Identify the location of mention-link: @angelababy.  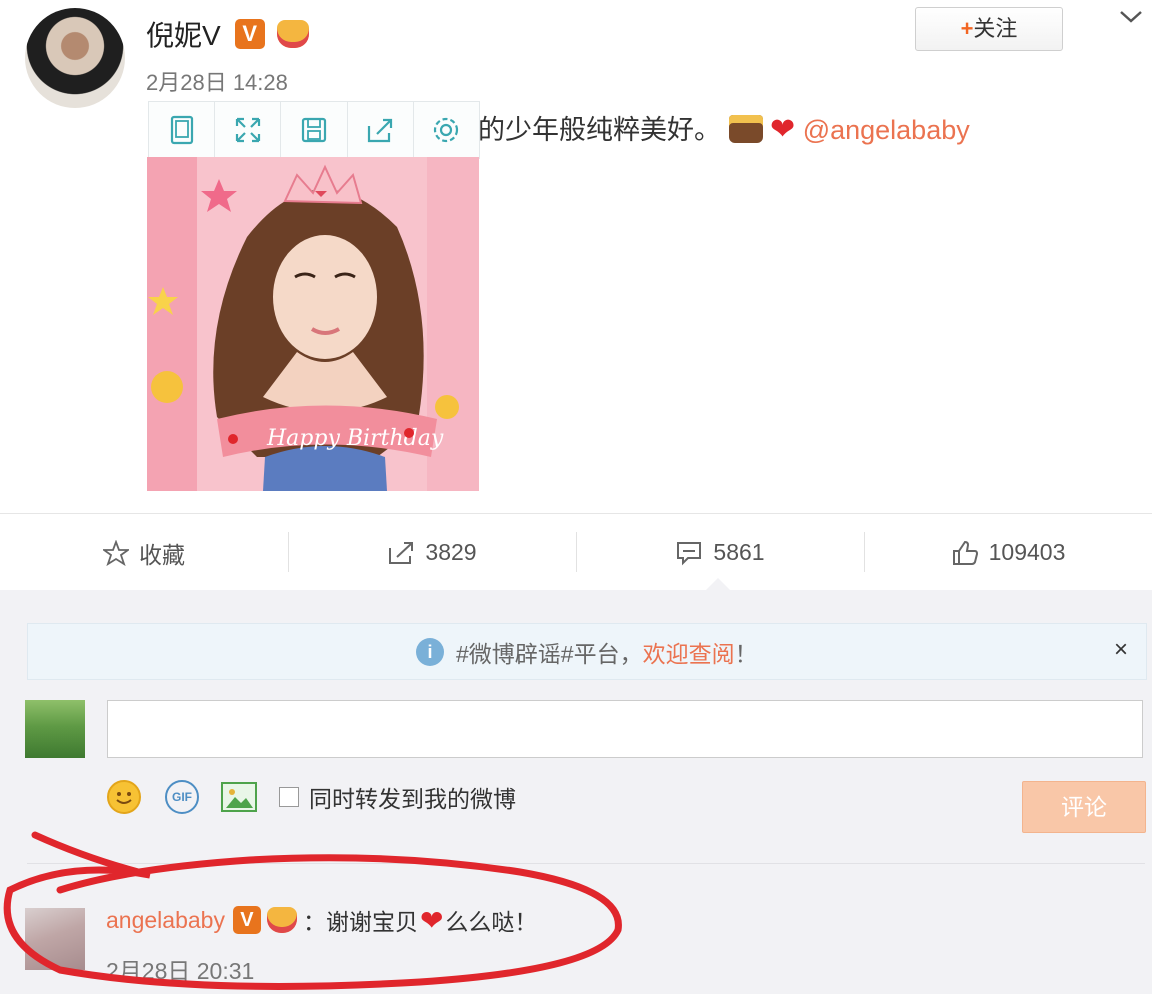
(886, 130).